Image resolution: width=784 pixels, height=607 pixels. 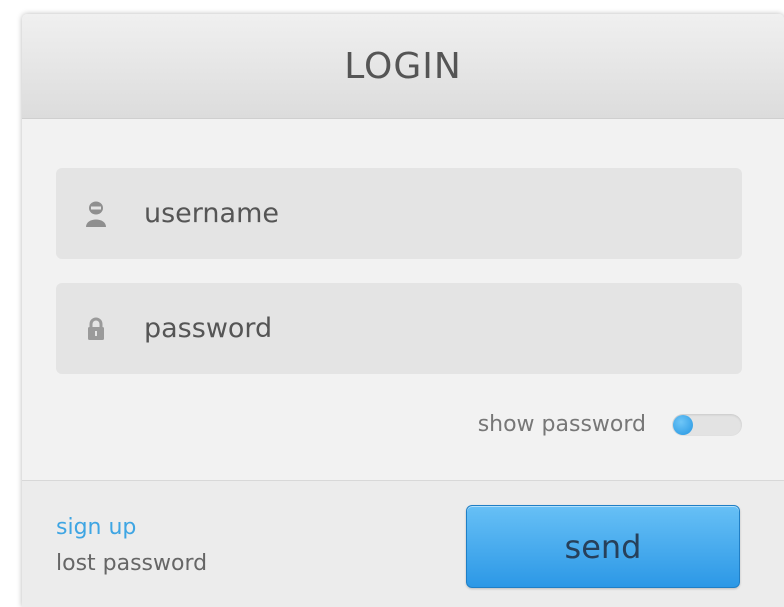 I want to click on show-password-label: show password, so click(x=561, y=424).